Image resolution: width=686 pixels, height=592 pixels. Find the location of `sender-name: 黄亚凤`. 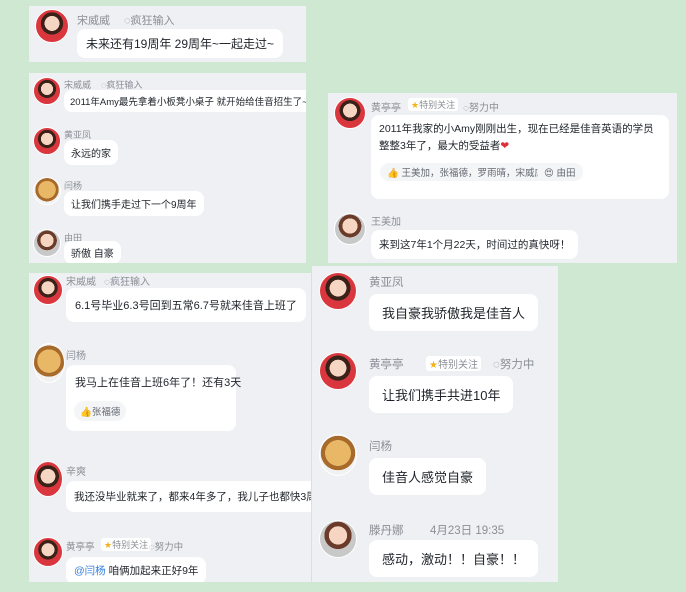

sender-name: 黄亚凤 is located at coordinates (386, 282).